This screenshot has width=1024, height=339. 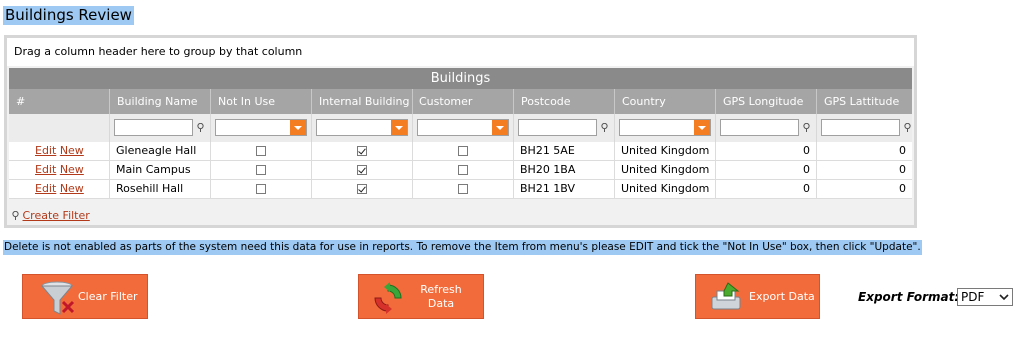 I want to click on filter-input-gps-longitude, so click(x=759, y=127).